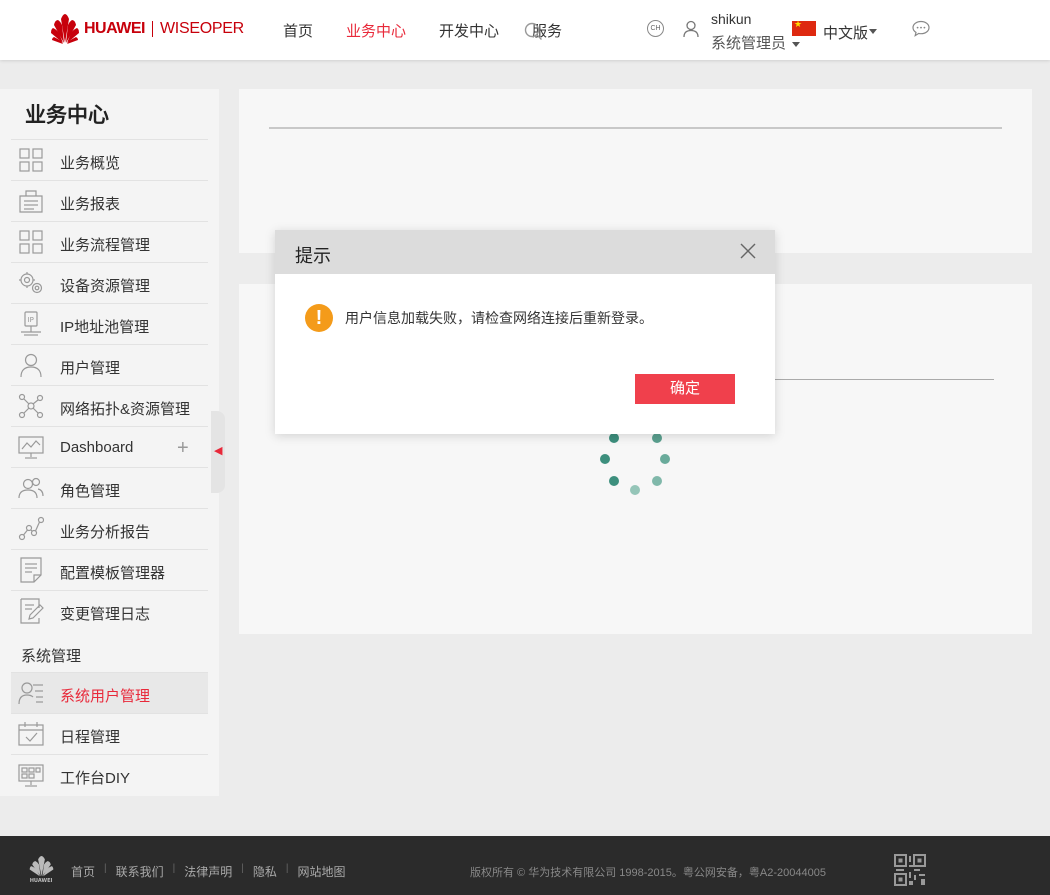 The width and height of the screenshot is (1050, 895). Describe the element at coordinates (921, 28) in the screenshot. I see `chat-icon` at that location.